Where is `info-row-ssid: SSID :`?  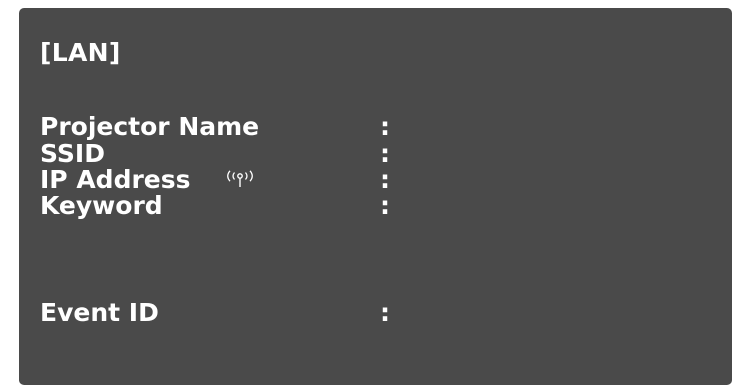 info-row-ssid: SSID : is located at coordinates (380, 154).